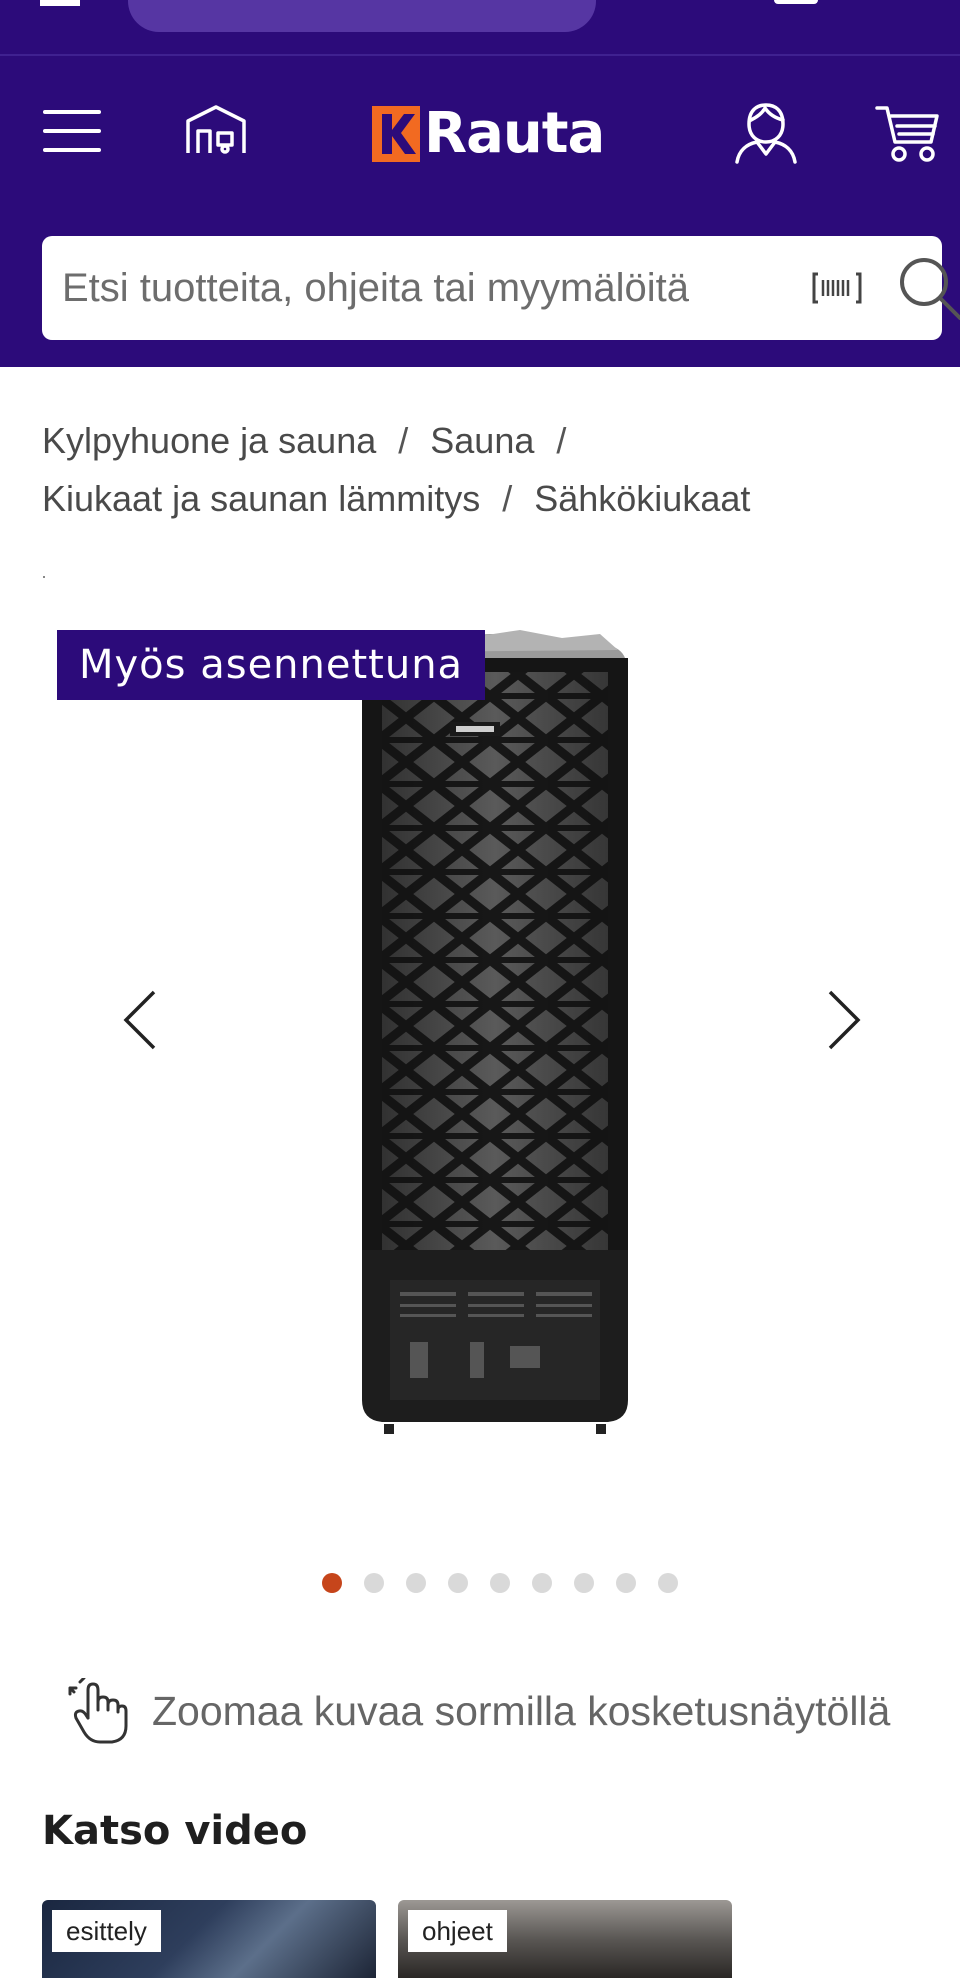 This screenshot has height=1978, width=960. I want to click on chevron-left-icon, so click(139, 1020).